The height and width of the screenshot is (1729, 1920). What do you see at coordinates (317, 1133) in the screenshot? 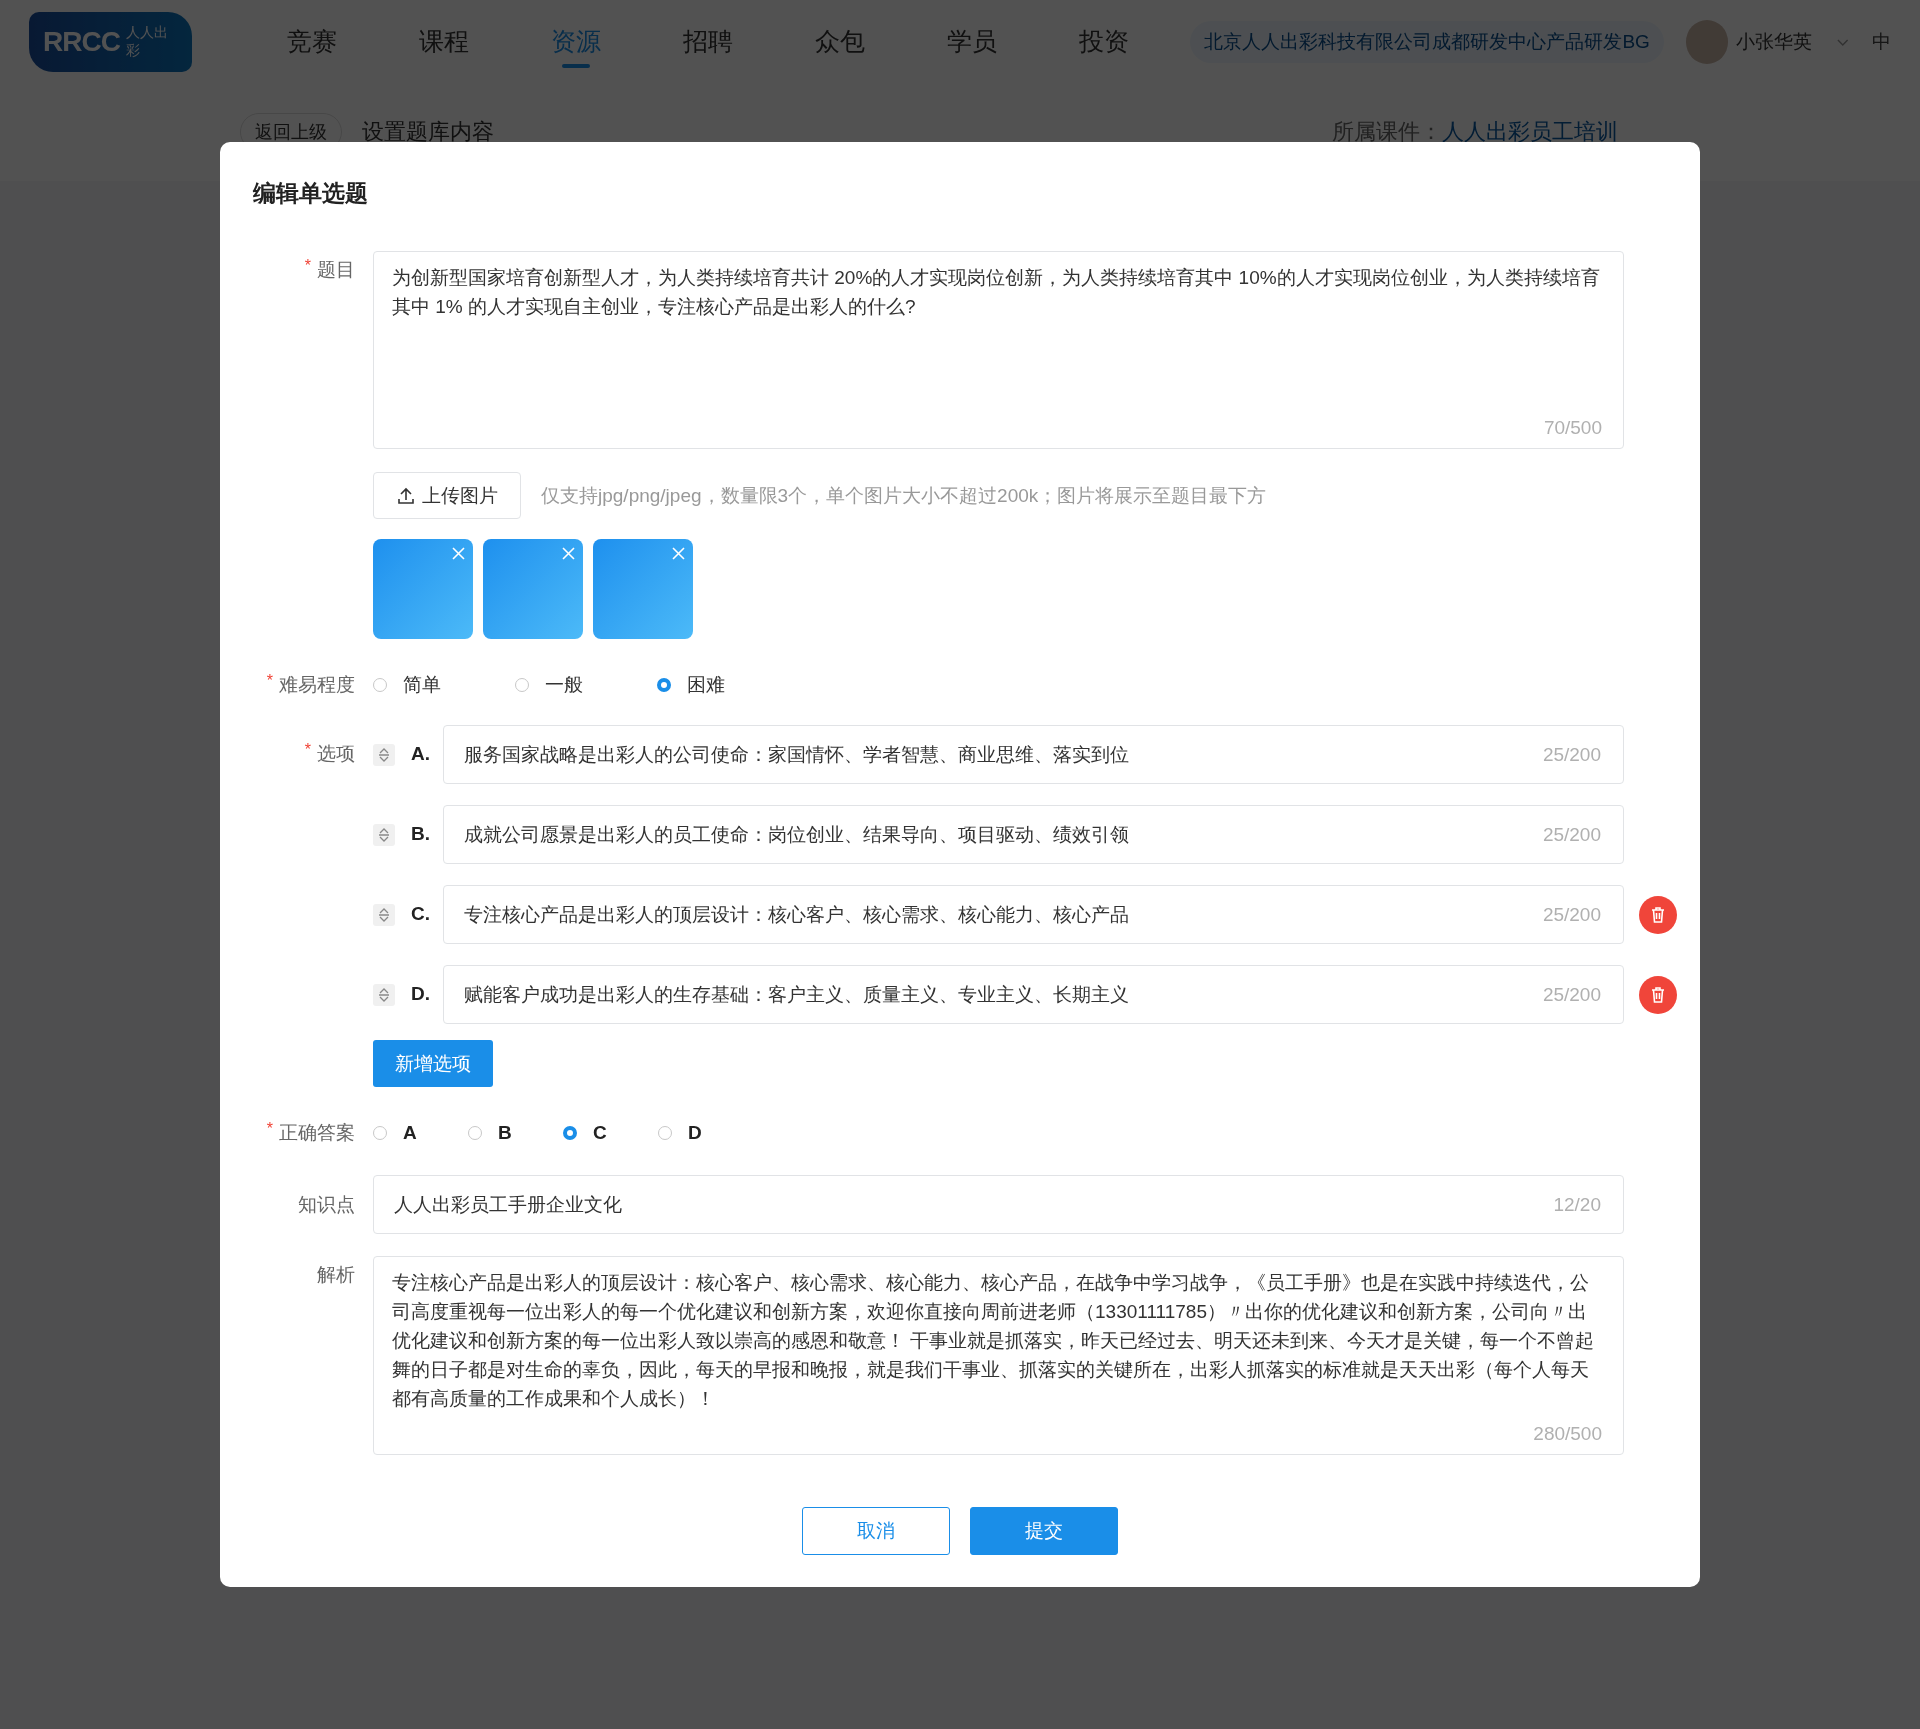
I see `field-label: 正确答案` at bounding box center [317, 1133].